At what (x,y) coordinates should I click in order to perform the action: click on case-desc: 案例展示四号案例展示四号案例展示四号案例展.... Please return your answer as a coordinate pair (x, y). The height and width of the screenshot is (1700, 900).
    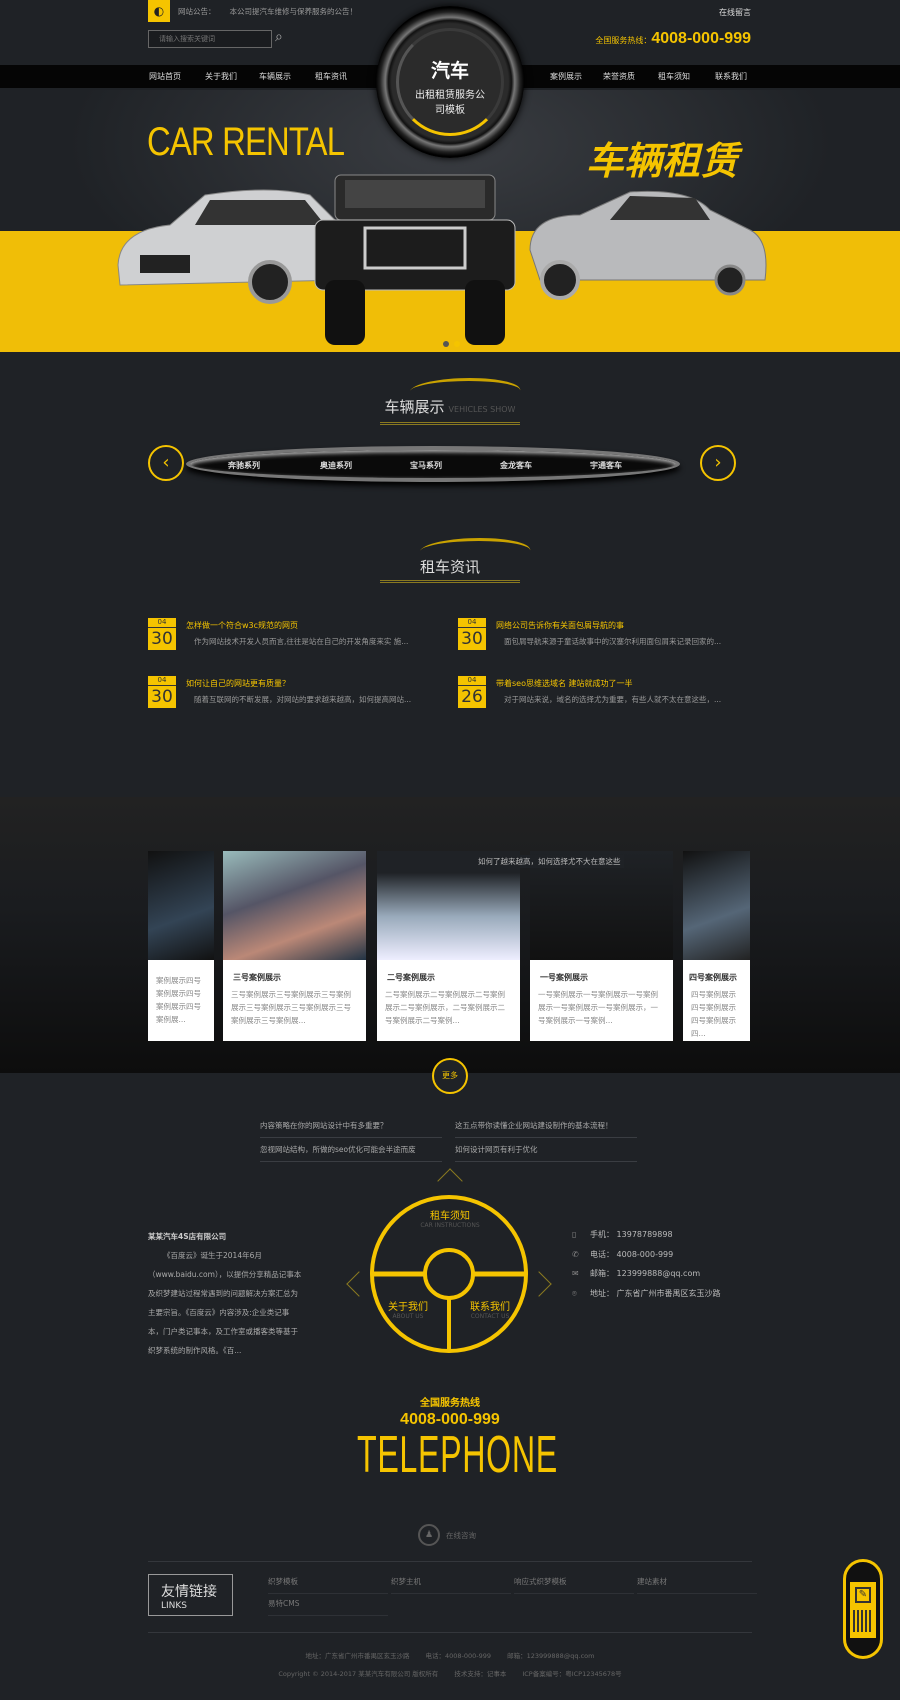
    Looking at the image, I should click on (178, 1000).